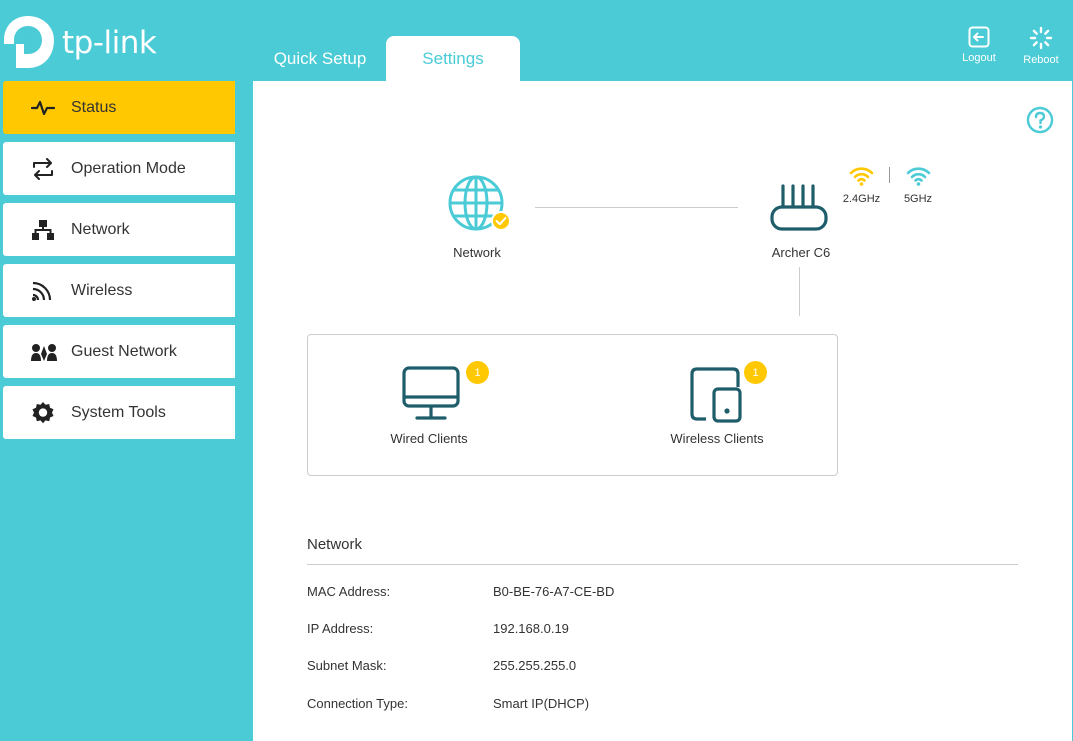  What do you see at coordinates (717, 438) in the screenshot?
I see `wireless-clients-label: Wireless Clients` at bounding box center [717, 438].